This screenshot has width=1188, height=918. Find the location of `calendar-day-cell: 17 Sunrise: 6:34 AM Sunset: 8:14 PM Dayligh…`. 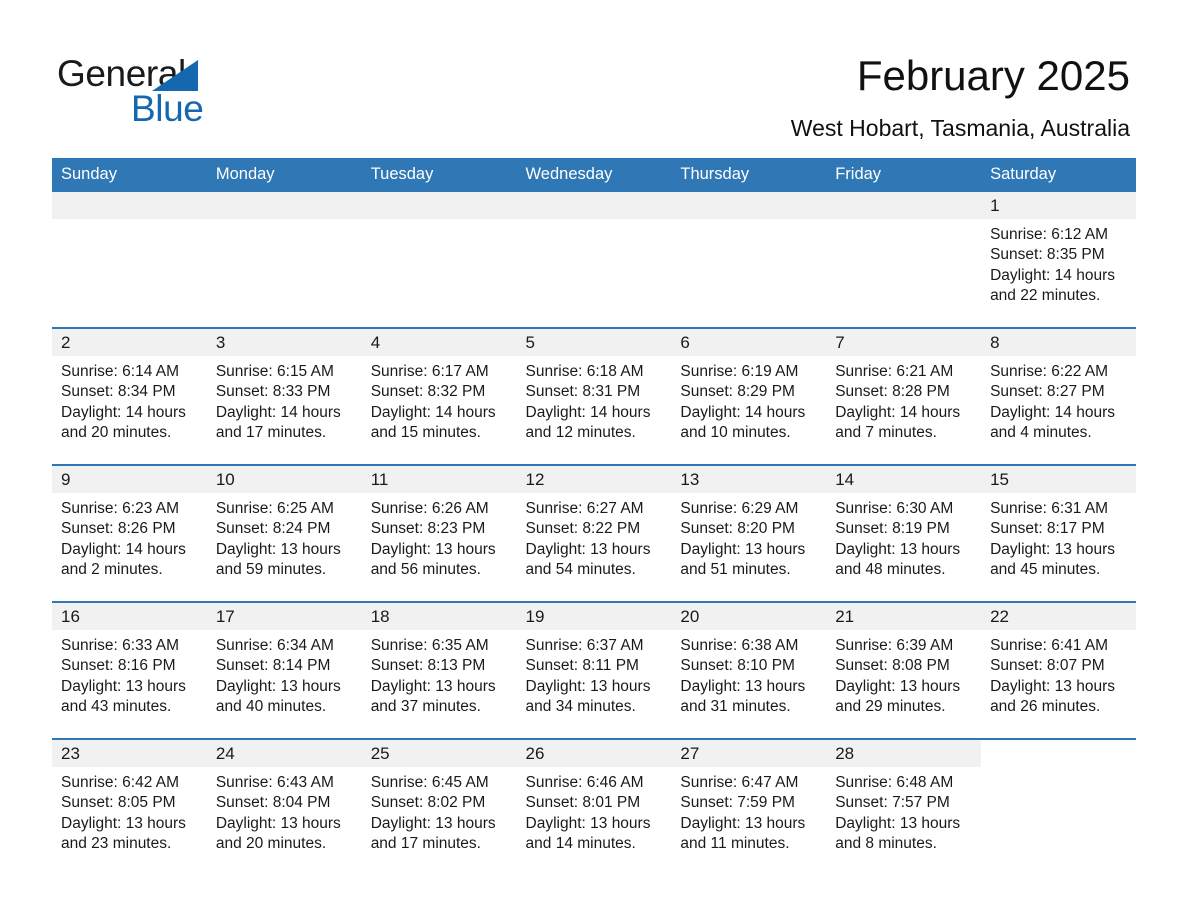

calendar-day-cell: 17 Sunrise: 6:34 AM Sunset: 8:14 PM Dayligh… is located at coordinates (284, 670).